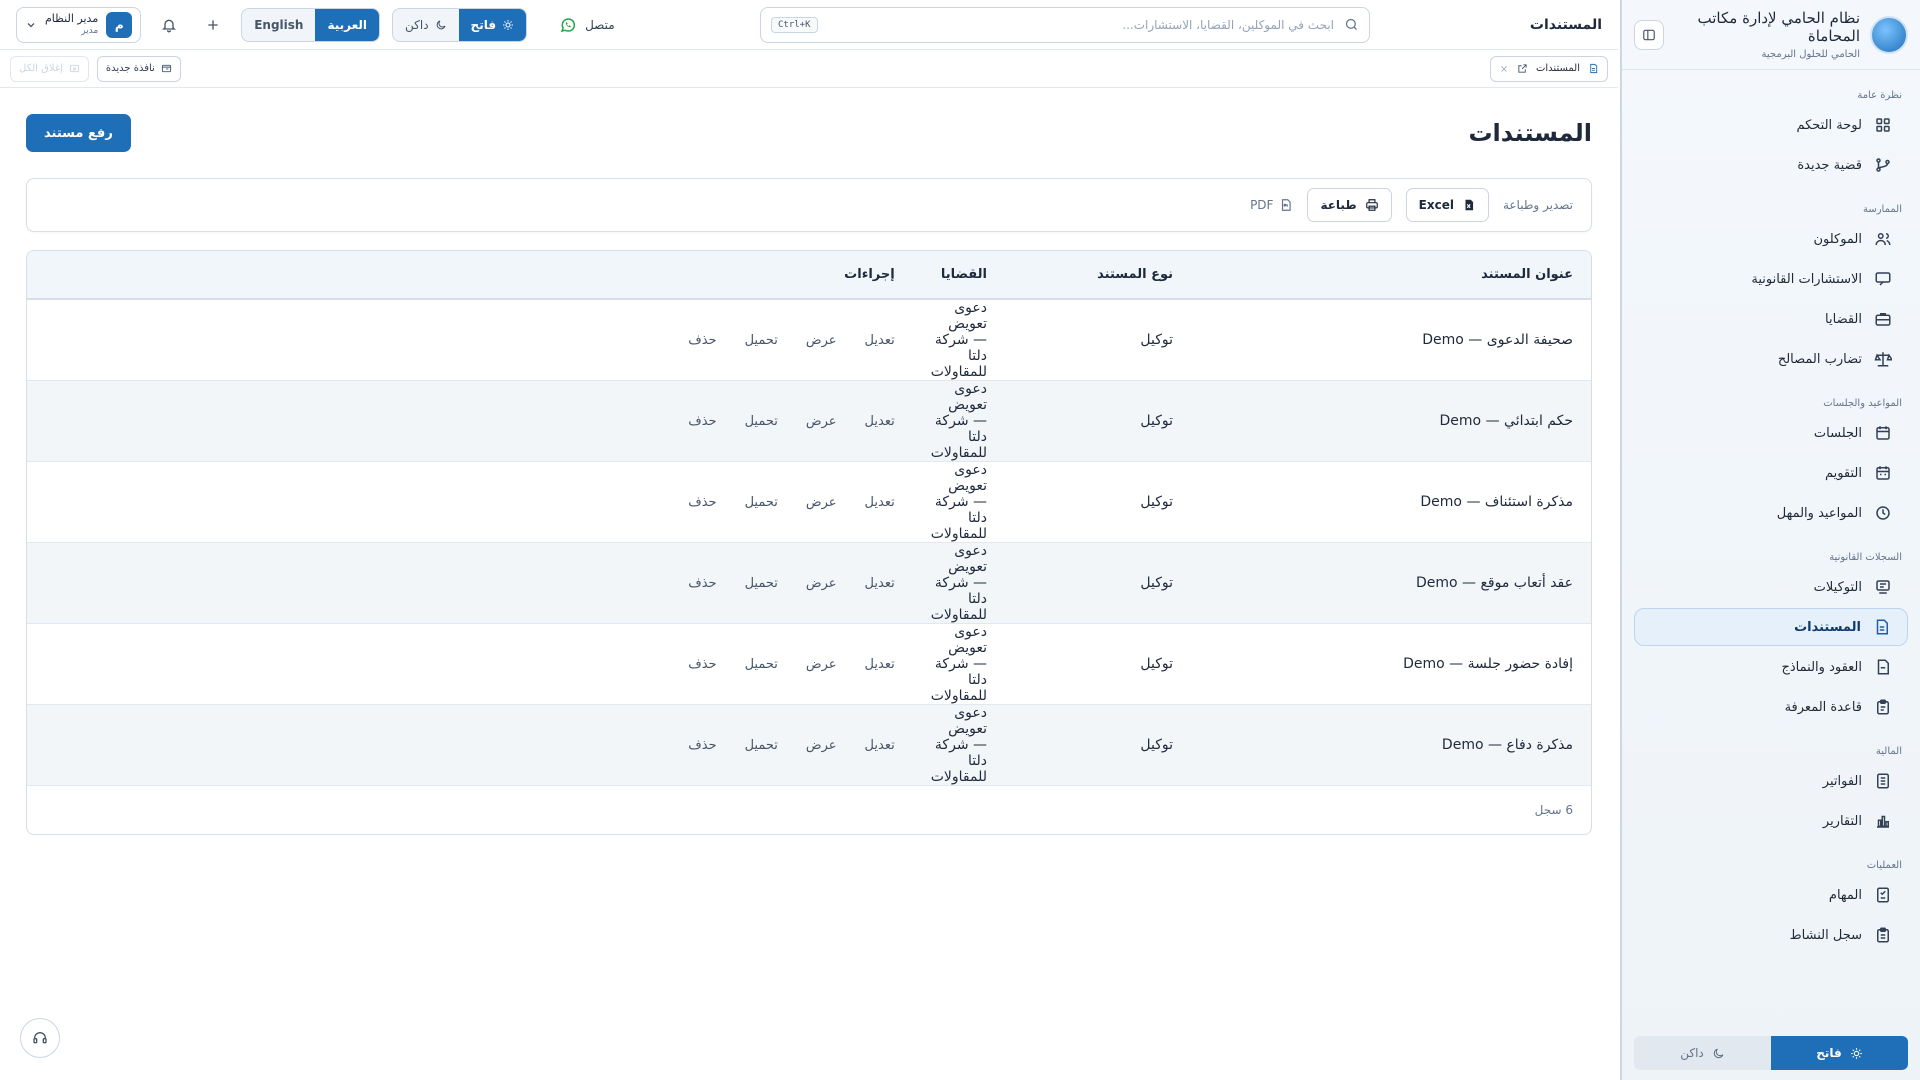 The image size is (1920, 1080). Describe the element at coordinates (483, 24) in the screenshot. I see `theme-light-text: فاتح` at that location.